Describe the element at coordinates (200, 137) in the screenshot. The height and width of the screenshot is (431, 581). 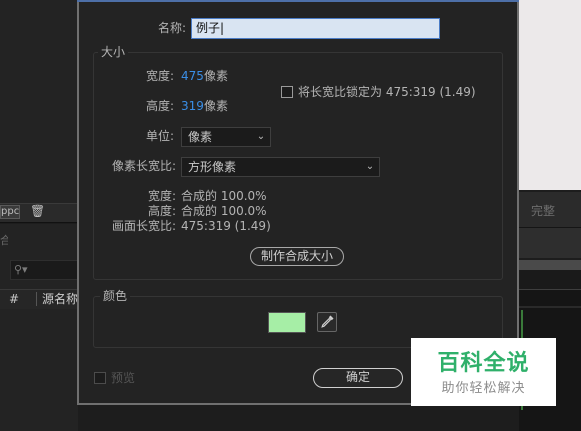
I see `unit-select-value: 像素` at that location.